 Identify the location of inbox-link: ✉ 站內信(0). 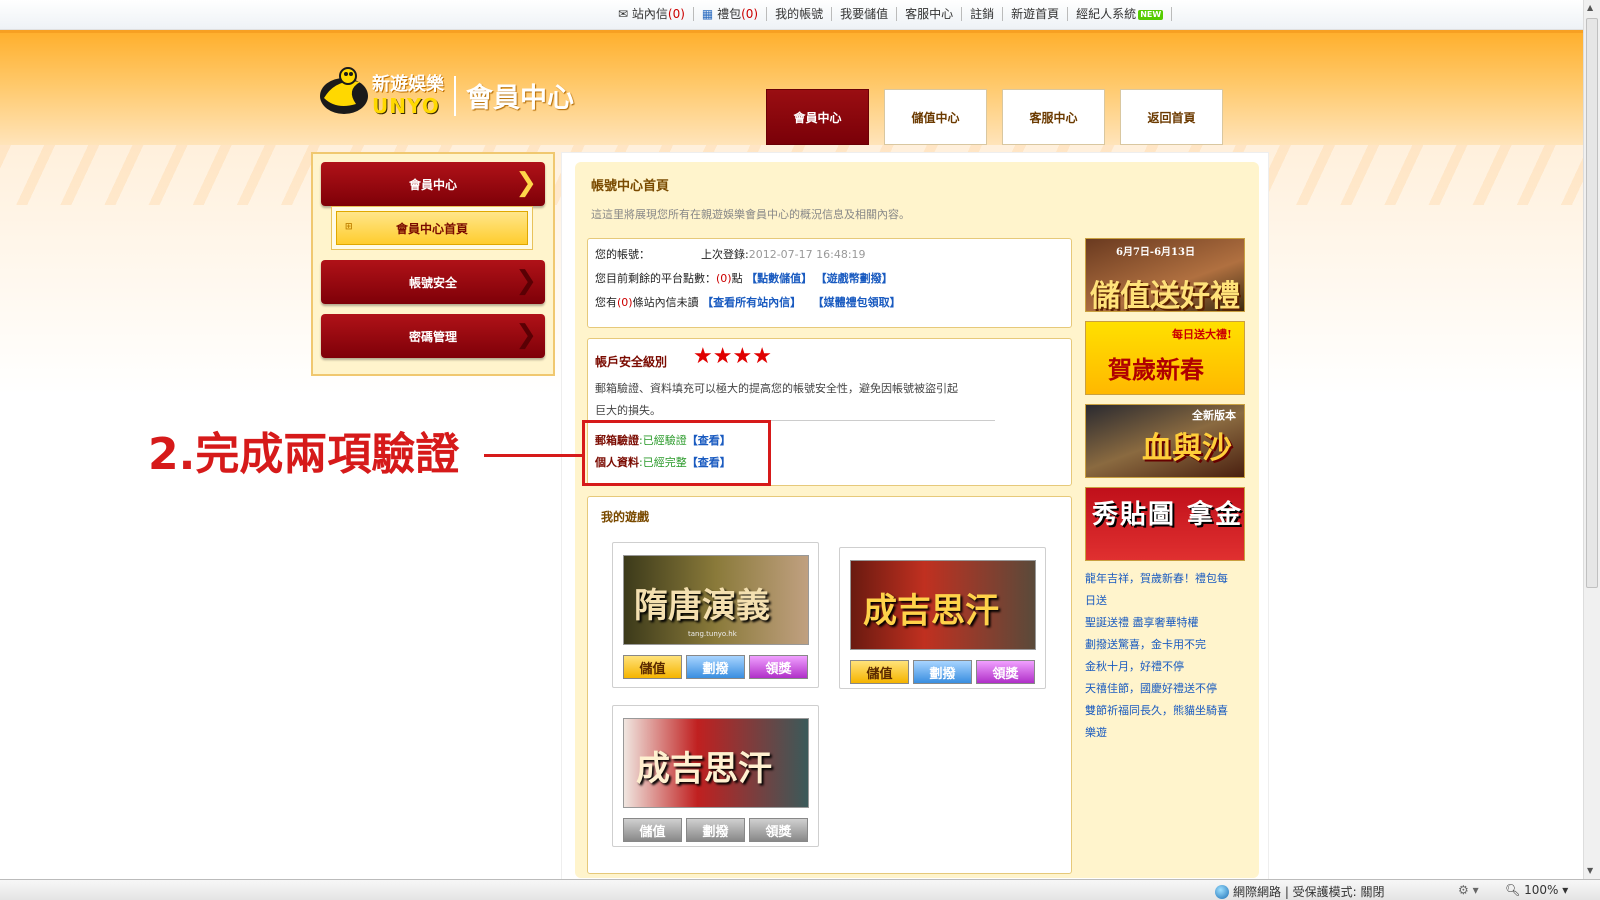
(652, 14).